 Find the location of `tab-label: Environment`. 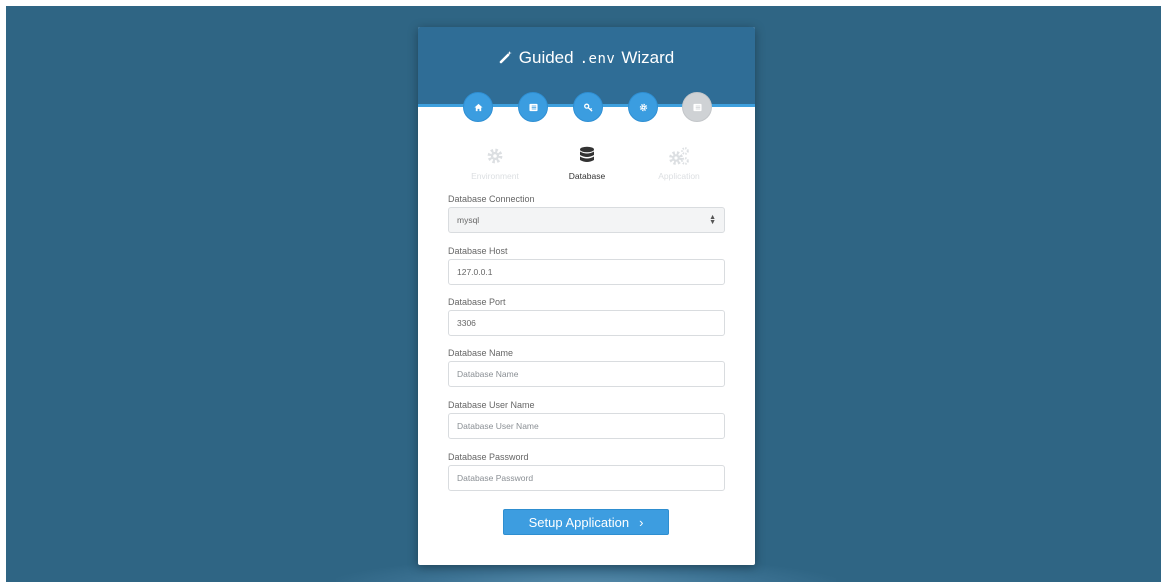

tab-label: Environment is located at coordinates (495, 176).